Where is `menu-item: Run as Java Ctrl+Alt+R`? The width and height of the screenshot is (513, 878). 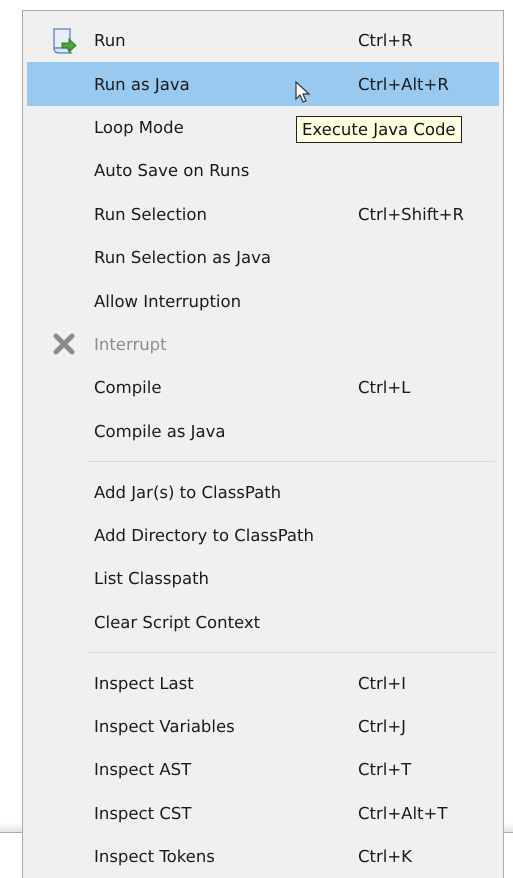 menu-item: Run as Java Ctrl+Alt+R is located at coordinates (263, 84).